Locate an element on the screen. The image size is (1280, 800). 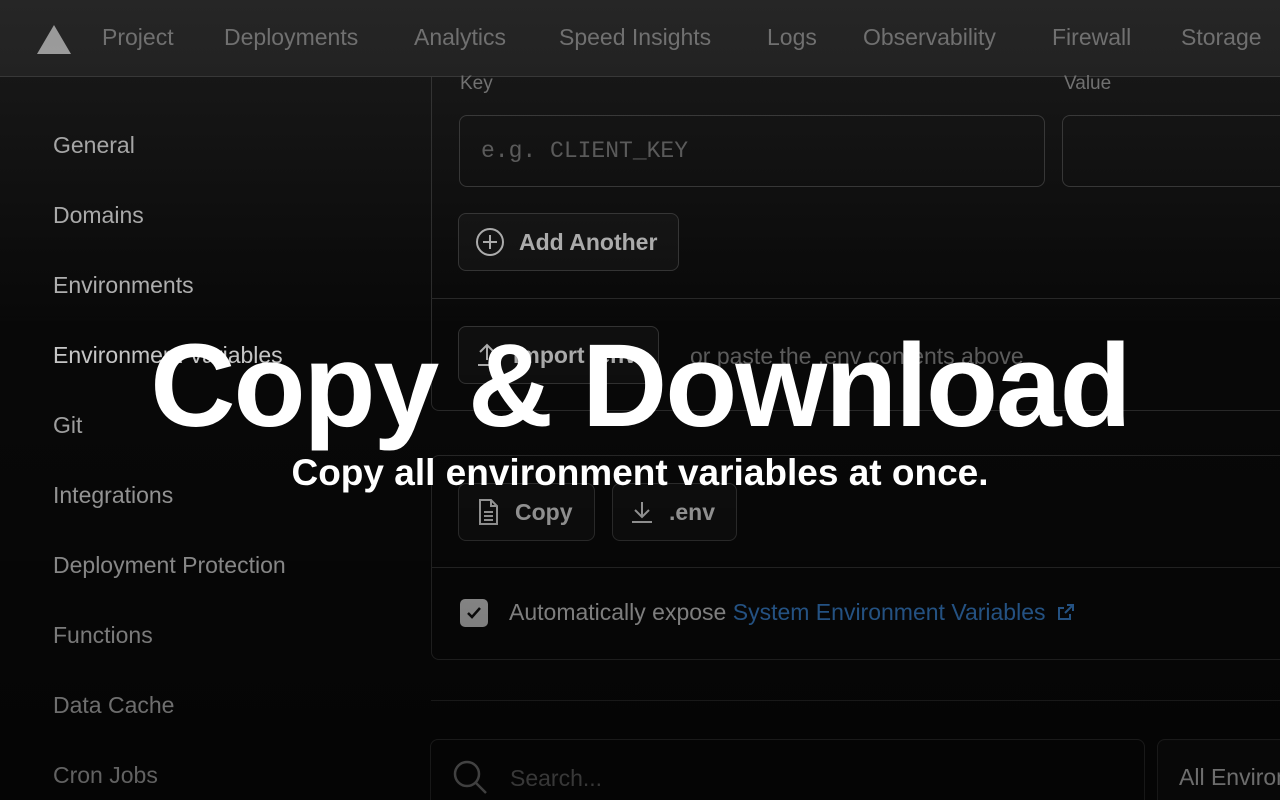
nav-item-speed-insights: Speed Insights is located at coordinates (635, 37).